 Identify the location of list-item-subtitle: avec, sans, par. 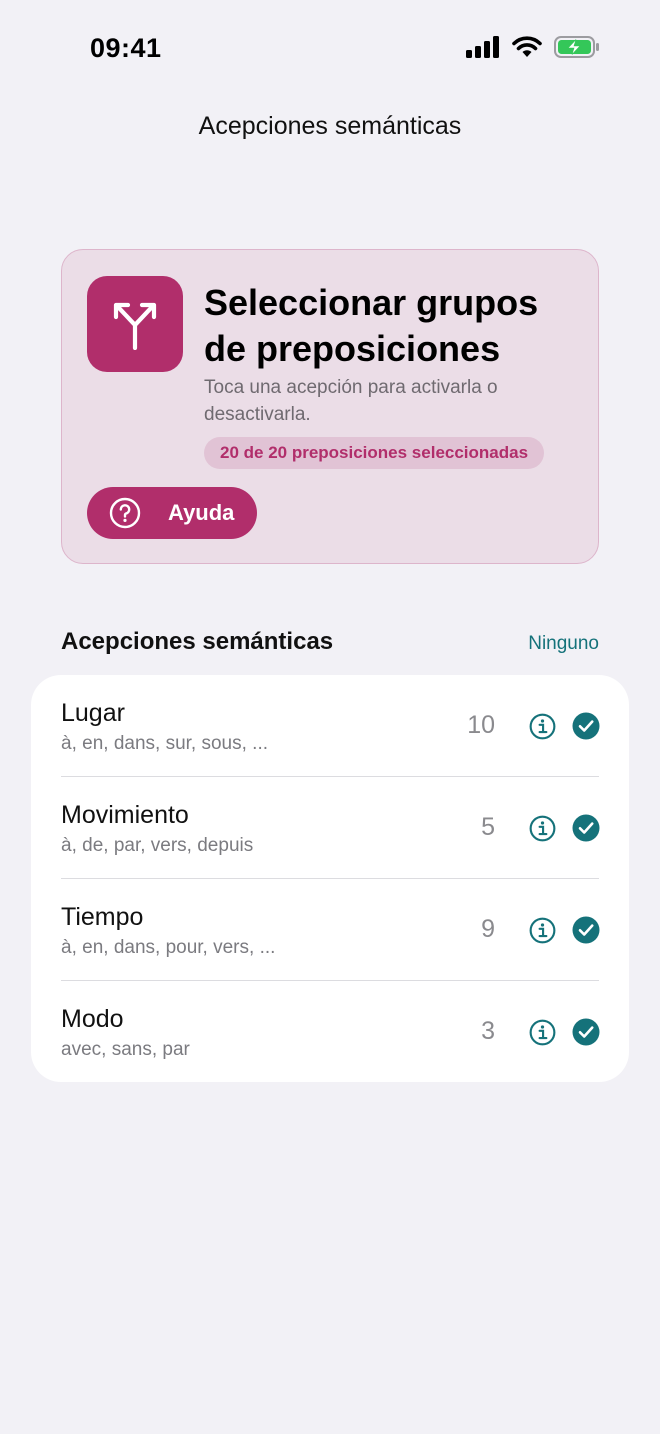
(125, 1049).